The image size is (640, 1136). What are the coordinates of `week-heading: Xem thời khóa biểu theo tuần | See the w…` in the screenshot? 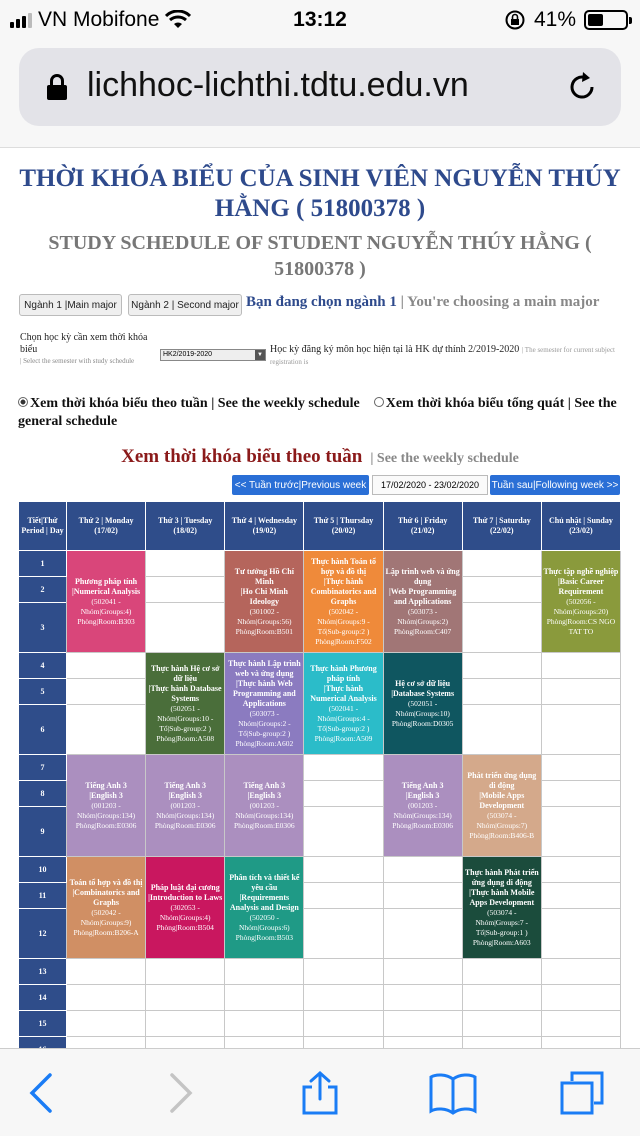 It's located at (320, 457).